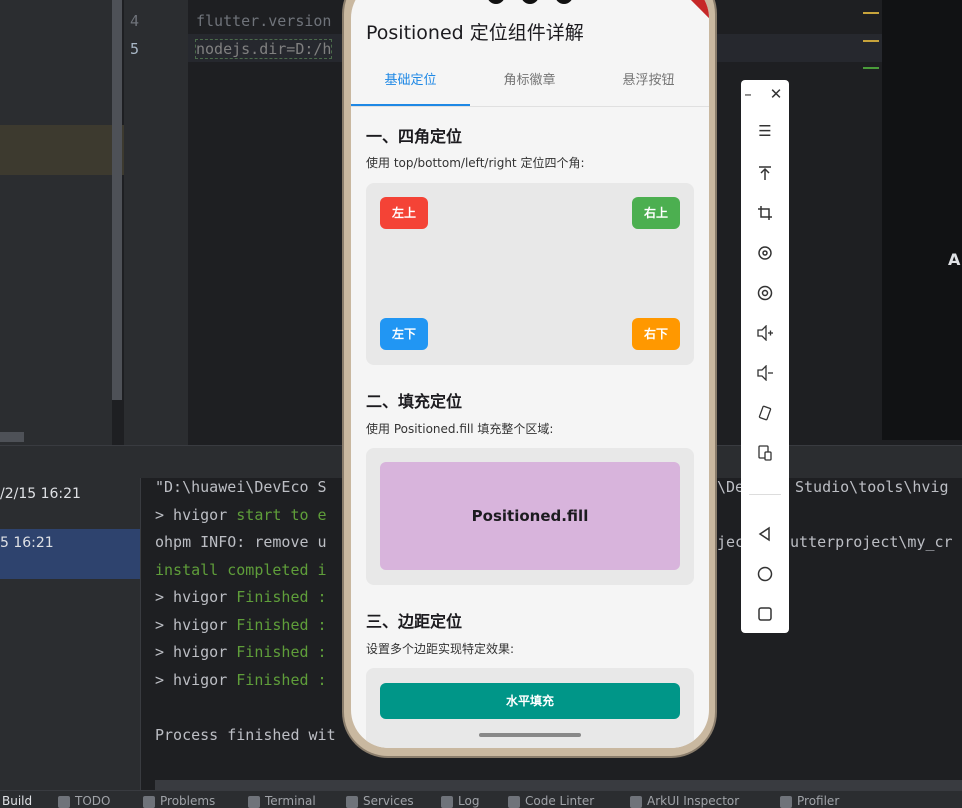  Describe the element at coordinates (656, 334) in the screenshot. I see `chip-bottom-right: 右下` at that location.